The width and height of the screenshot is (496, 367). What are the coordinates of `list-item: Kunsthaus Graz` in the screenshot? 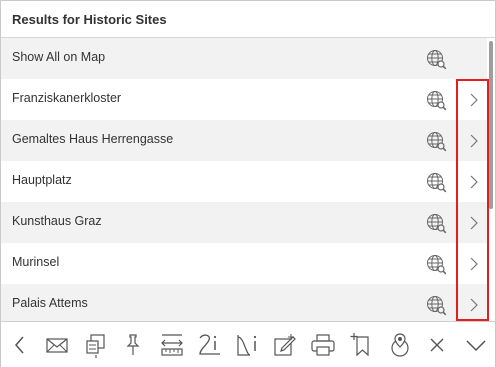 It's located at (244, 222).